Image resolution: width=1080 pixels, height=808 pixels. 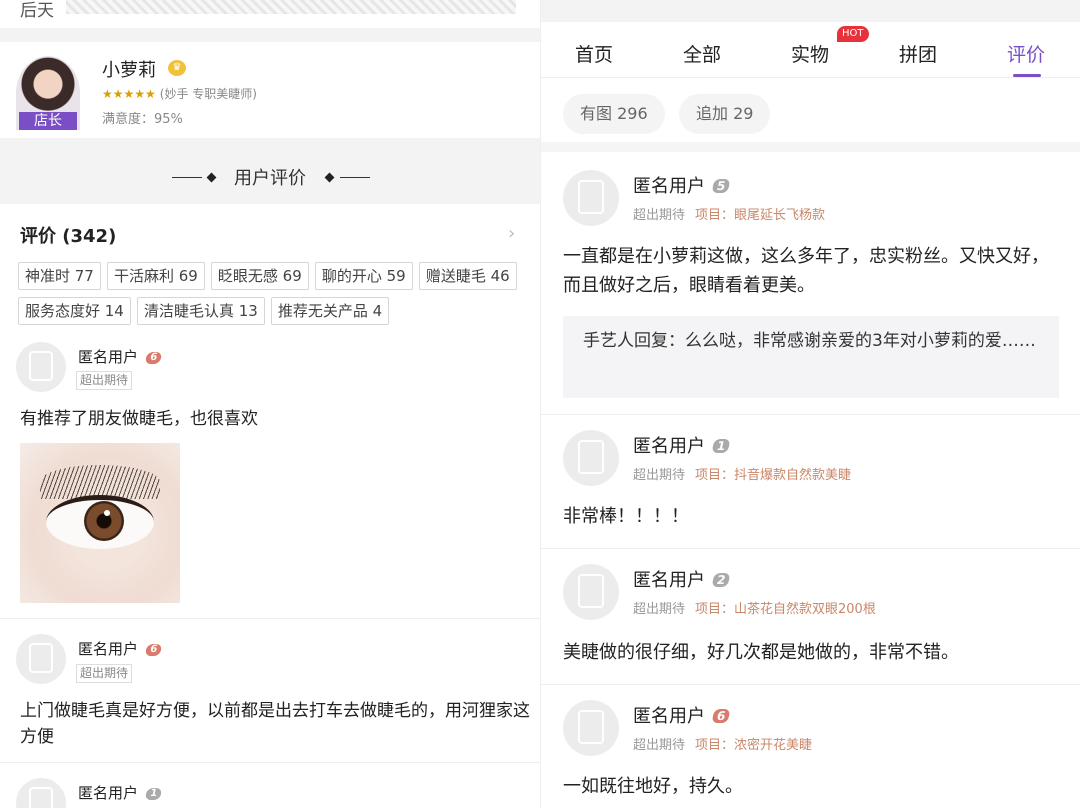 What do you see at coordinates (37, 11) in the screenshot?
I see `day-label: 后天` at bounding box center [37, 11].